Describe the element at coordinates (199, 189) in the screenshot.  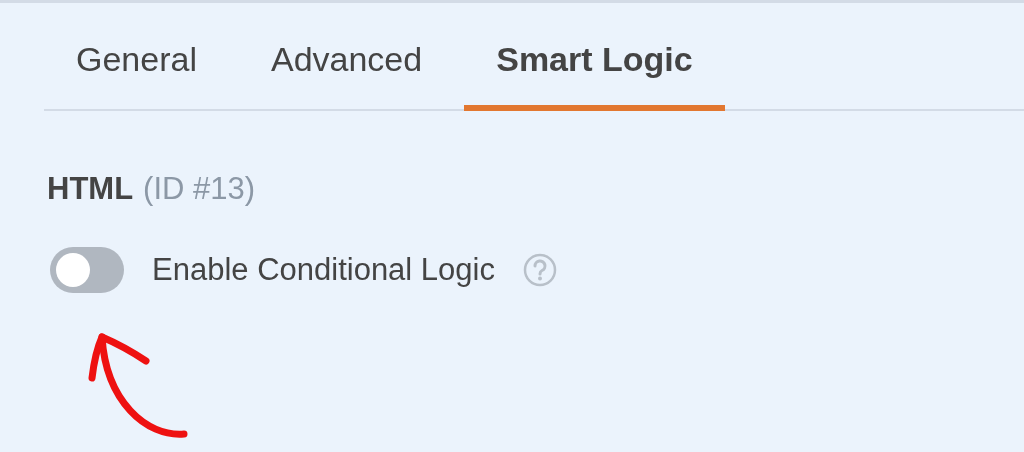
I see `field-id: (ID #13)` at that location.